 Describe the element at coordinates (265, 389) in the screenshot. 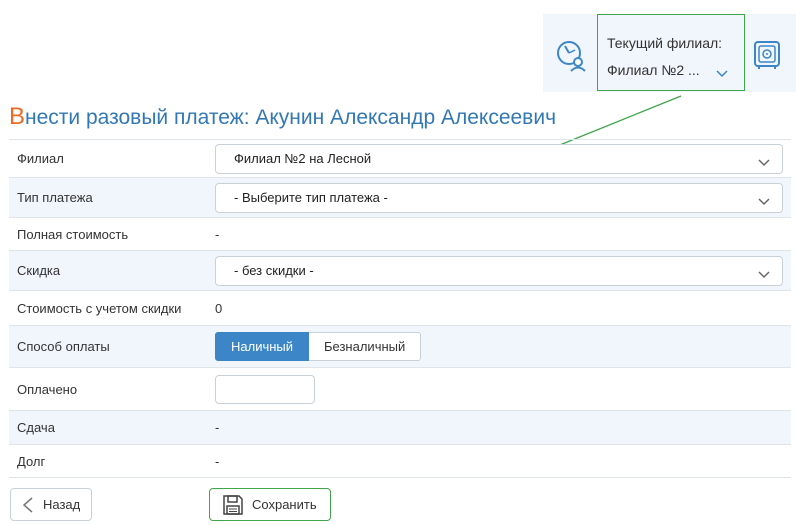

I see `paid-input` at that location.